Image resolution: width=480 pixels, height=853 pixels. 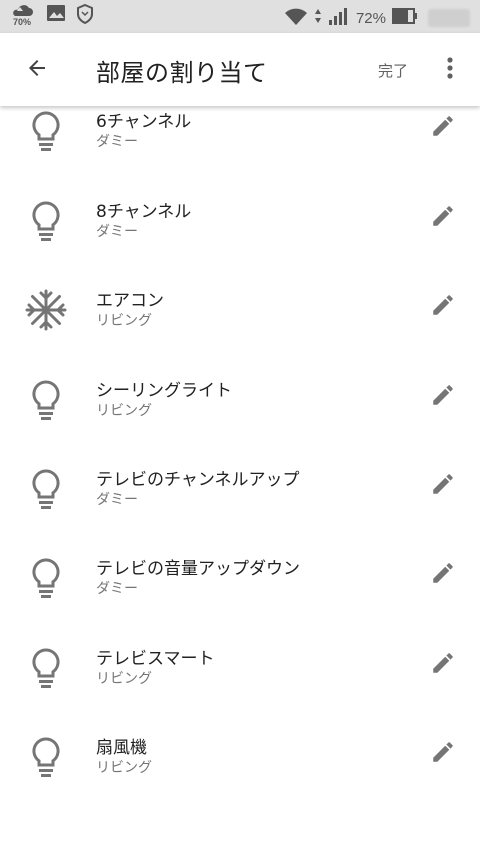 What do you see at coordinates (240, 16) in the screenshot?
I see `status-bar: 70% 72%` at bounding box center [240, 16].